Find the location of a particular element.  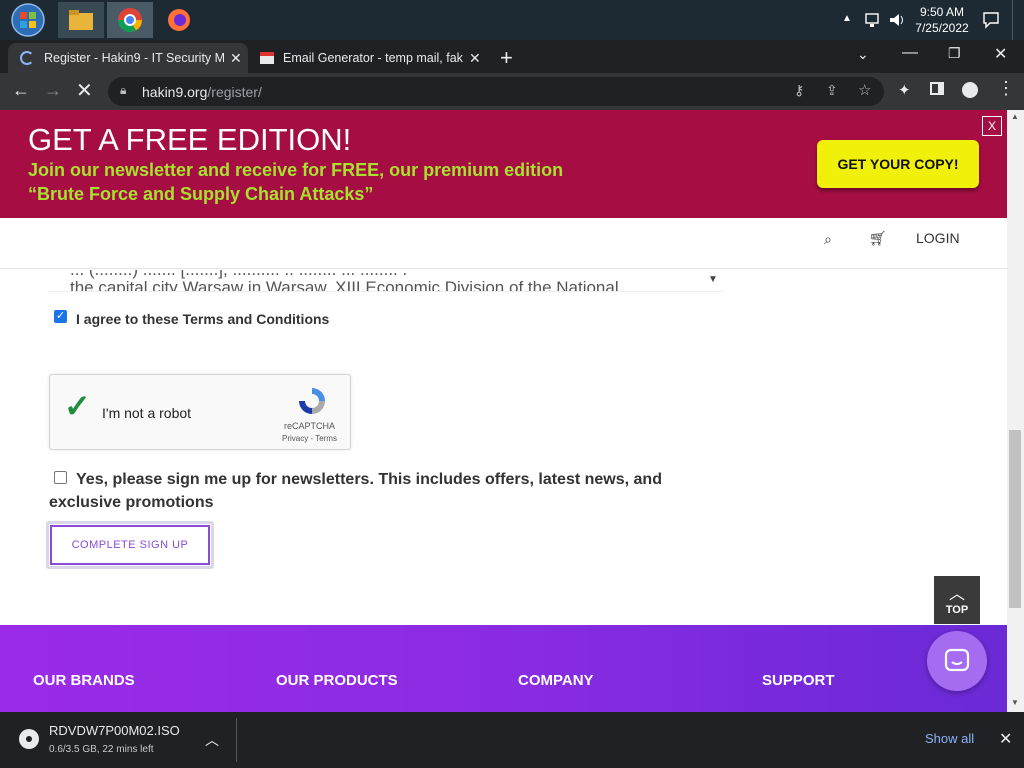

captcha-checkmark-icon: ✓ is located at coordinates (77, 406).